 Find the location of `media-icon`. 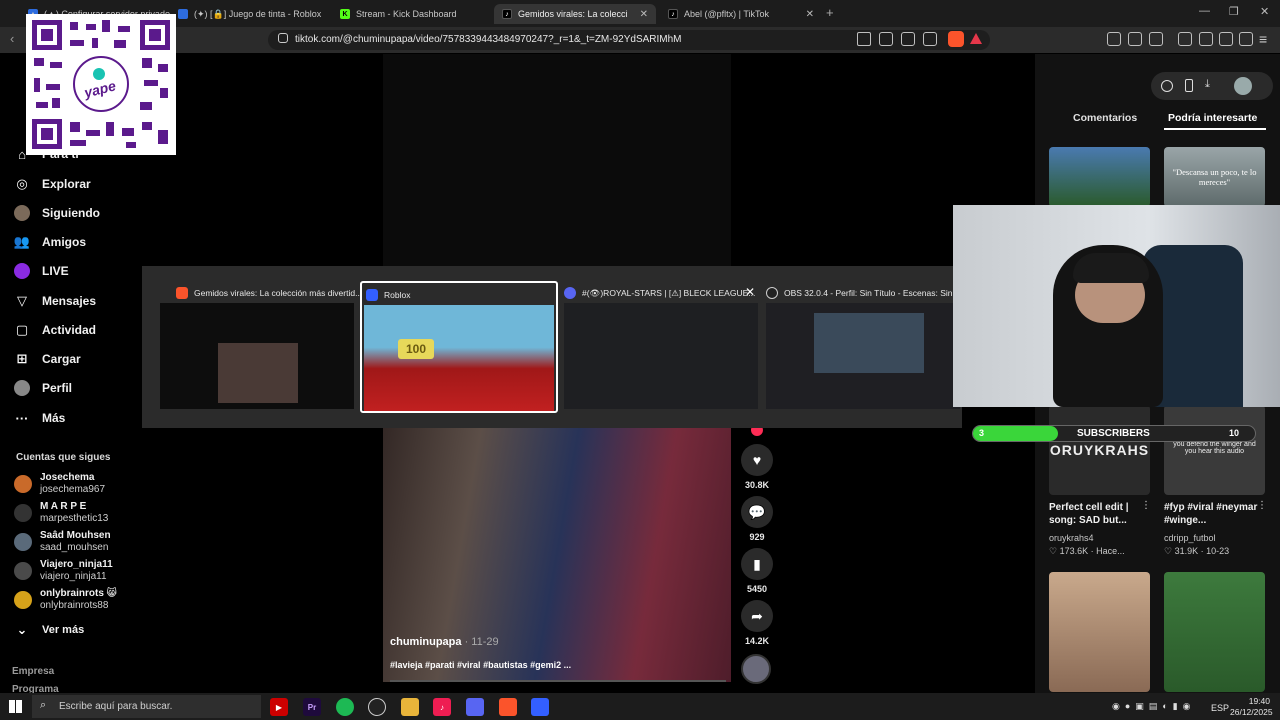

media-icon is located at coordinates (1185, 39).